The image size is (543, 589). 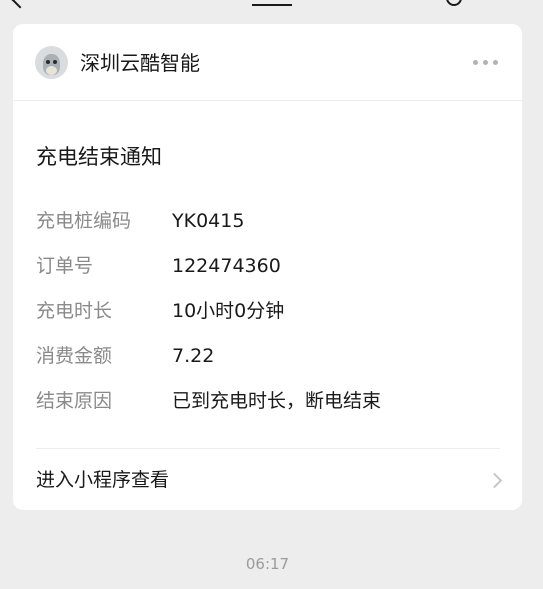 I want to click on card-header: 深圳云酷智能, so click(x=267, y=62).